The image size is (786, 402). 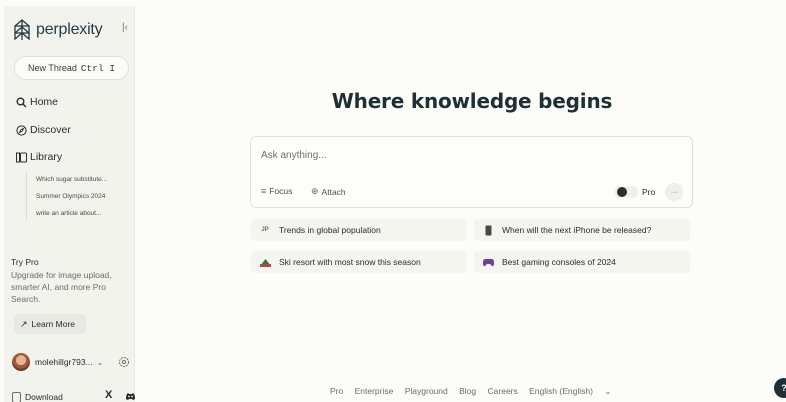 I want to click on avatar, so click(x=21, y=362).